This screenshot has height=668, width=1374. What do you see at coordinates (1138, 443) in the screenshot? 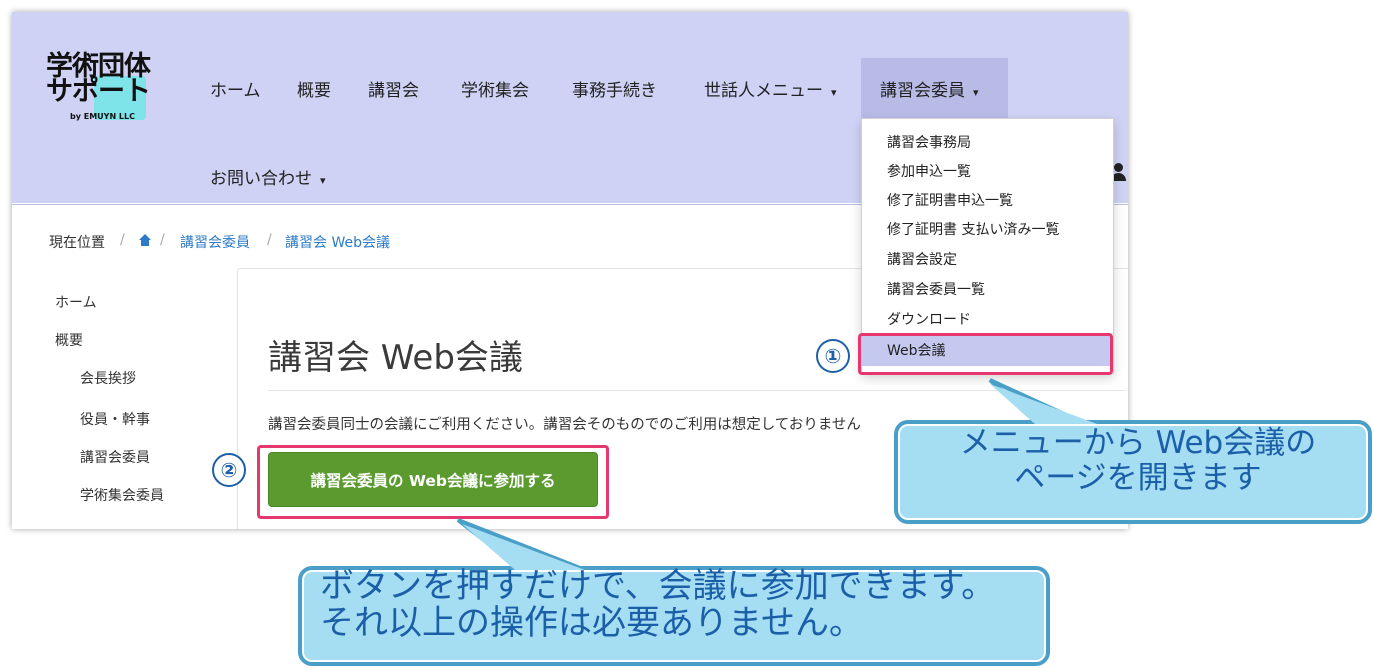
I see `callout-1-line1: メニューから Web会議の` at bounding box center [1138, 443].